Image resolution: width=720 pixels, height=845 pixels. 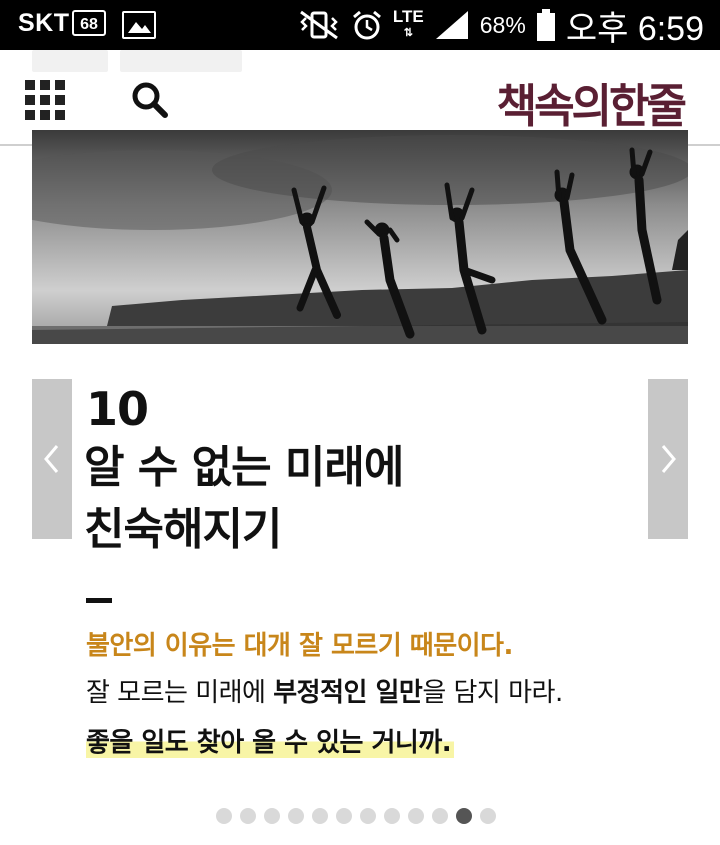 I want to click on highlighted-text: 좋을 일도 찾아 올 수 있는 거니까., so click(x=270, y=743).